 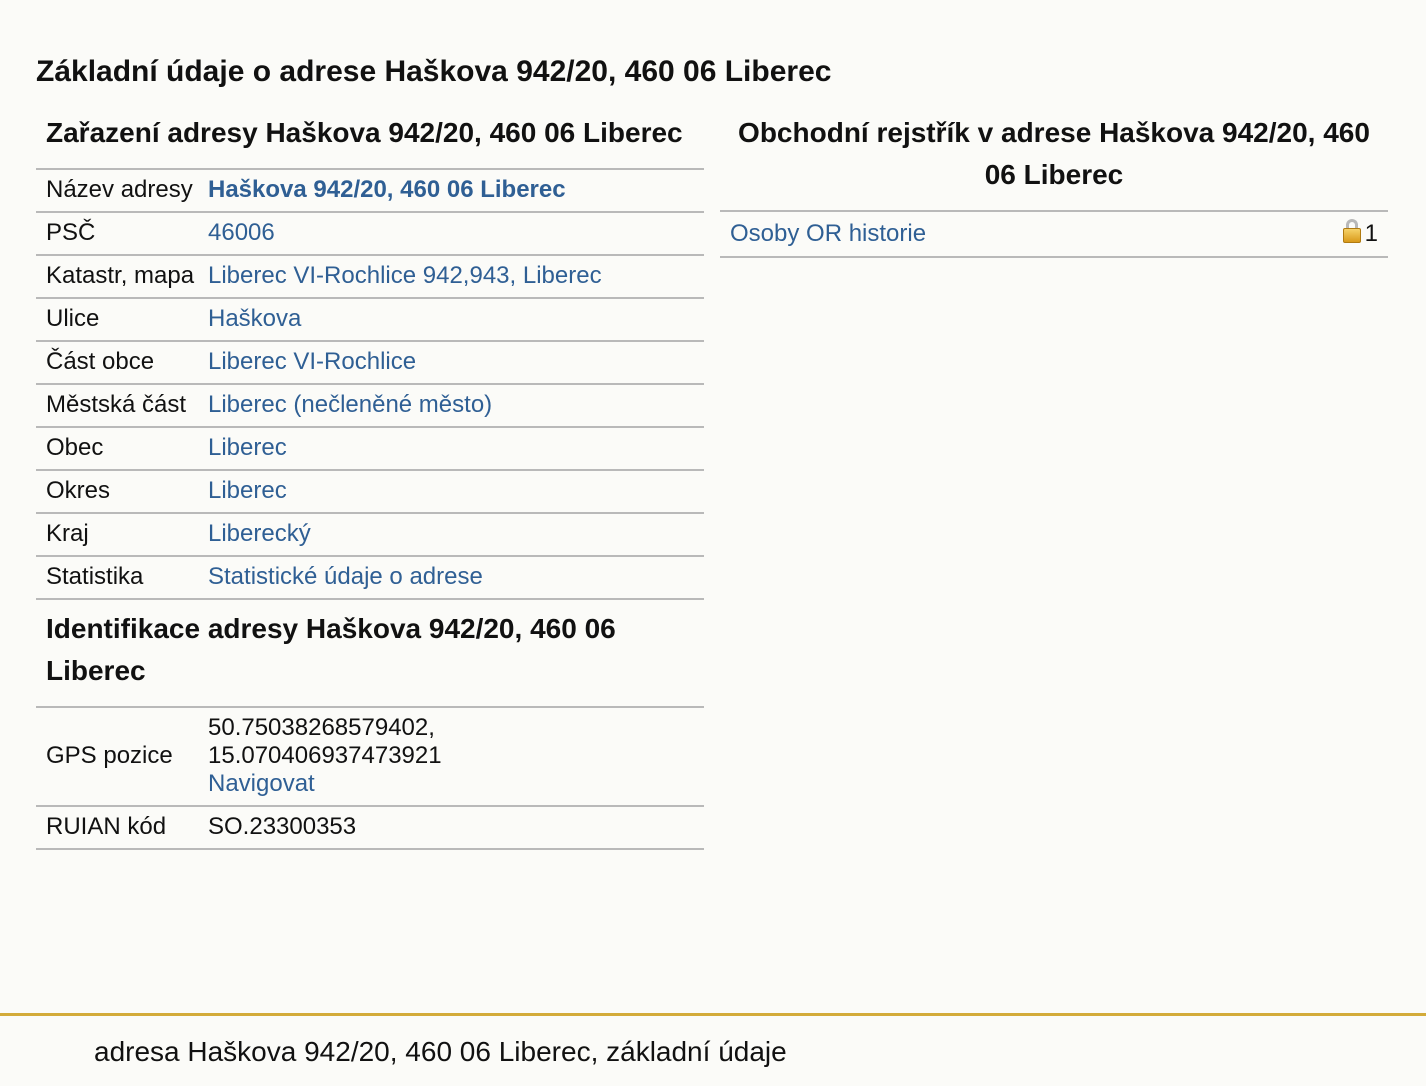 What do you see at coordinates (1351, 231) in the screenshot?
I see `lock-icon` at bounding box center [1351, 231].